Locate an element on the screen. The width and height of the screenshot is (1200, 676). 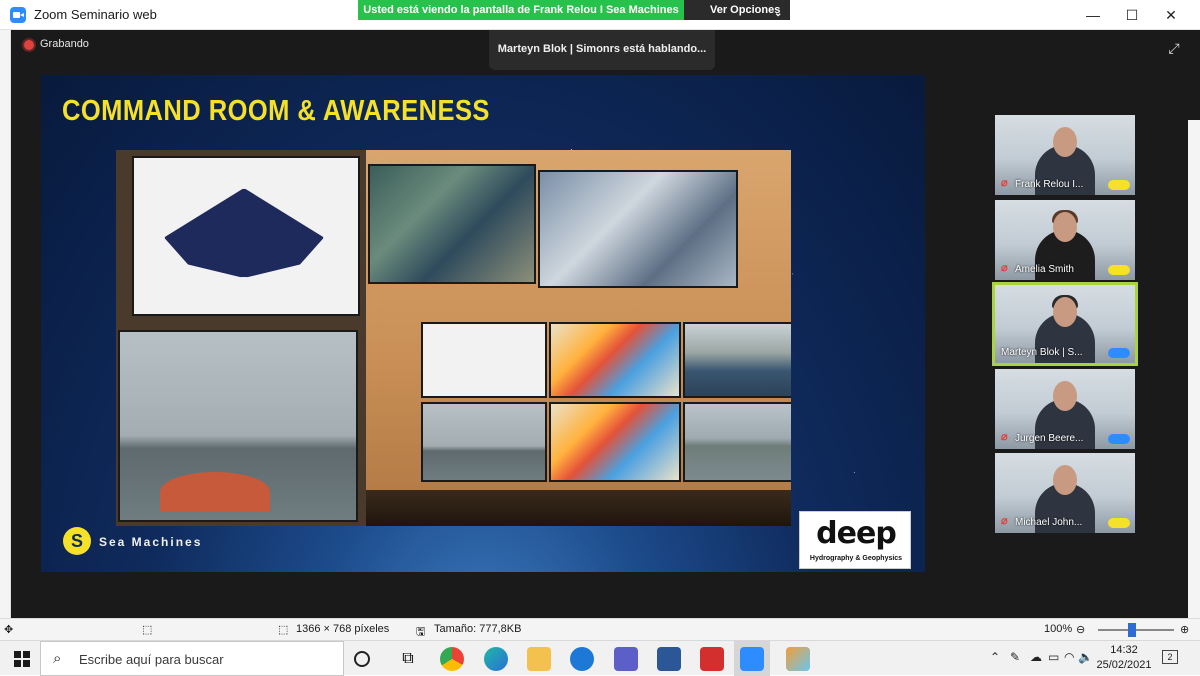
maximize-button: ☐ is located at coordinates (1132, 15).